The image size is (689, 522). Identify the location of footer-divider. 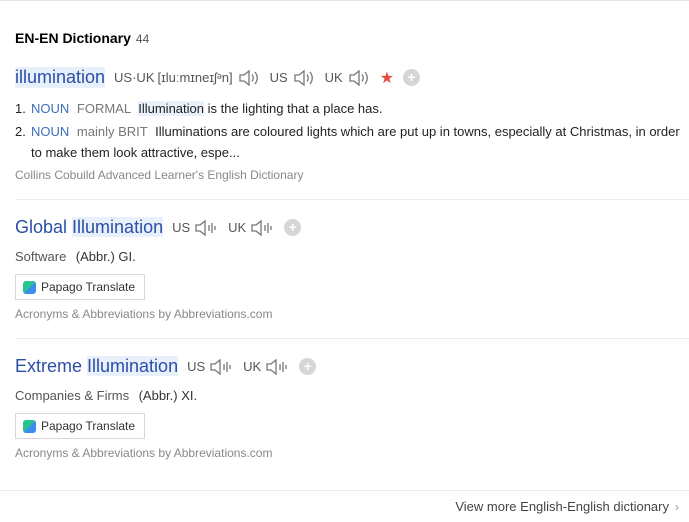
(344, 490).